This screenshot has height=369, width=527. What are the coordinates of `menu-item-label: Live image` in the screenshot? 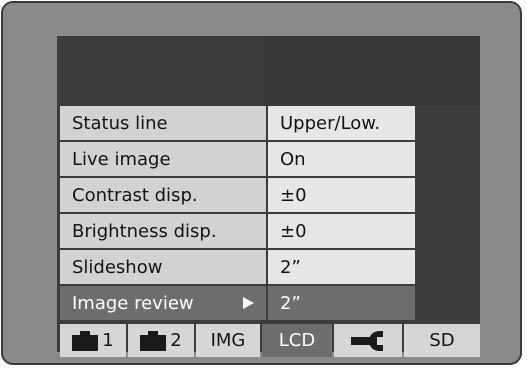 It's located at (163, 159).